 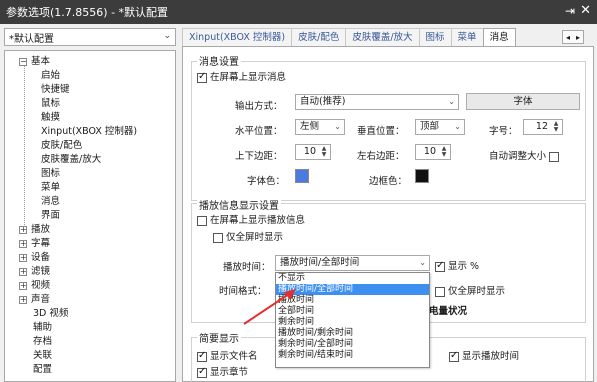 What do you see at coordinates (50, 173) in the screenshot?
I see `tree-item: 图标` at bounding box center [50, 173].